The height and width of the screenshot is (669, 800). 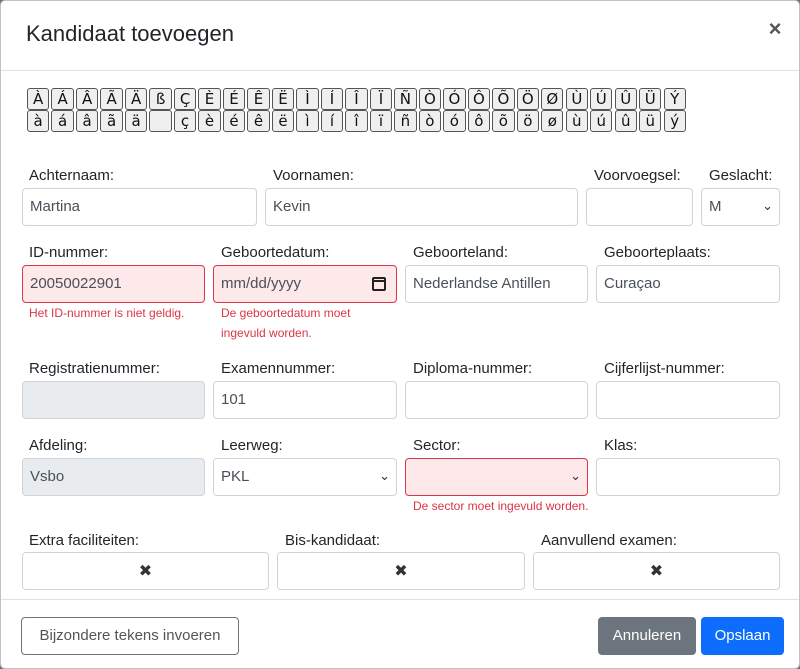 What do you see at coordinates (688, 477) in the screenshot?
I see `klas-input` at bounding box center [688, 477].